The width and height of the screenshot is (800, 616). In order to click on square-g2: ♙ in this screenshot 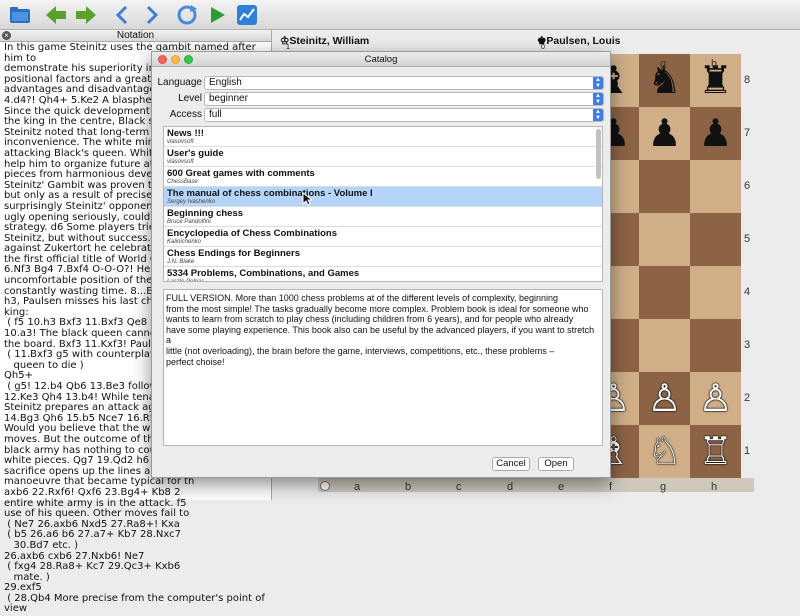, I will do `click(664, 398)`.